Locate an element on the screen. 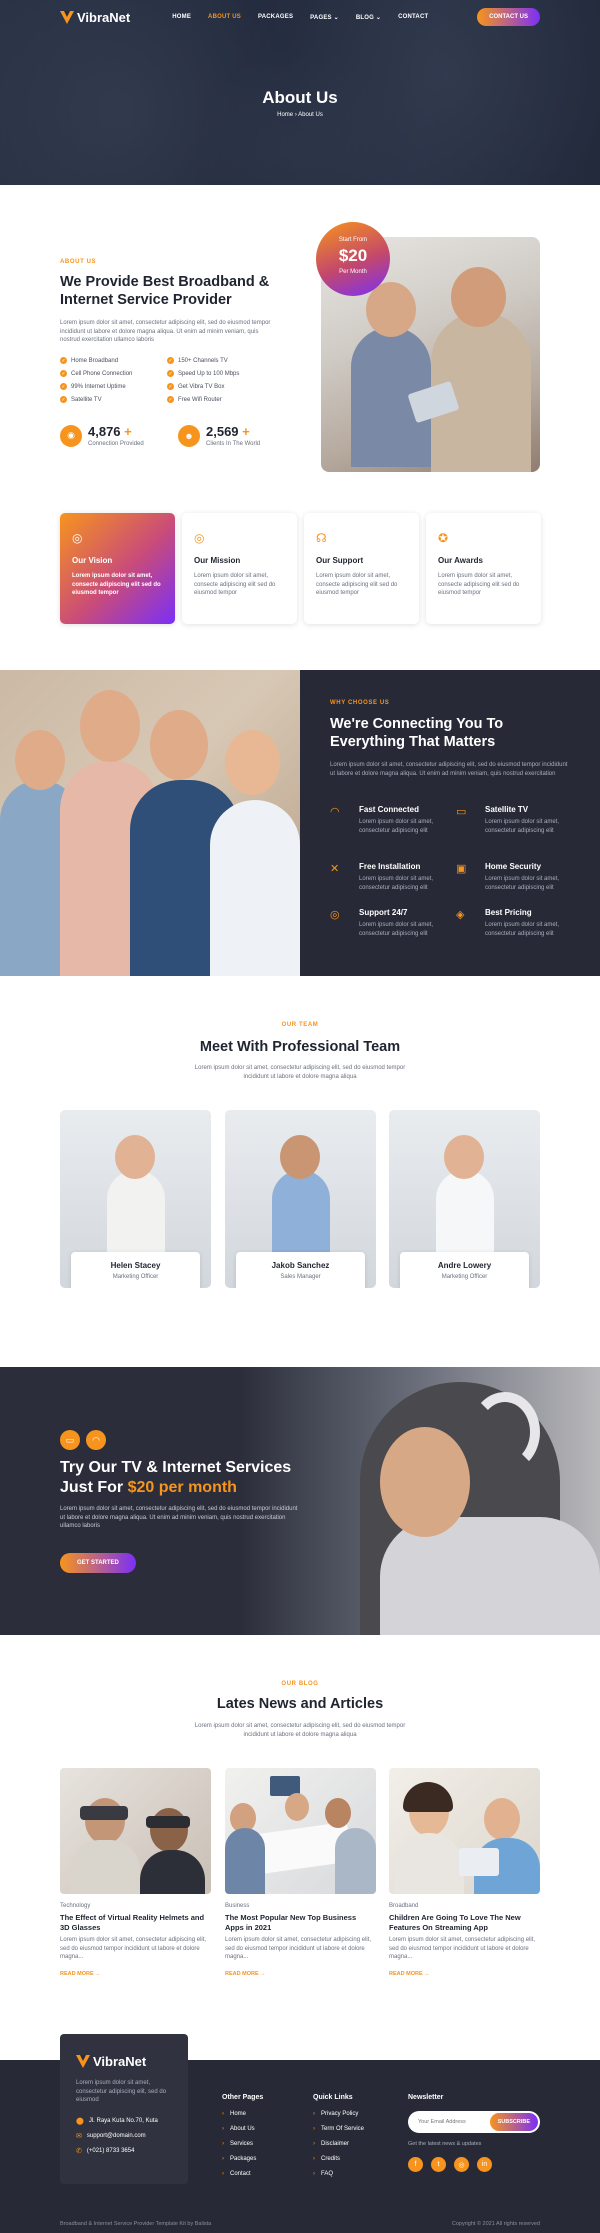 The height and width of the screenshot is (2233, 600). twitter-icon: t is located at coordinates (438, 2164).